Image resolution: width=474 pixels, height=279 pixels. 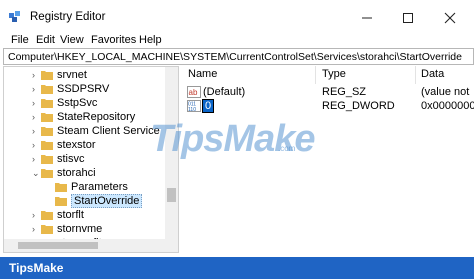 I want to click on close-icon, so click(x=450, y=18).